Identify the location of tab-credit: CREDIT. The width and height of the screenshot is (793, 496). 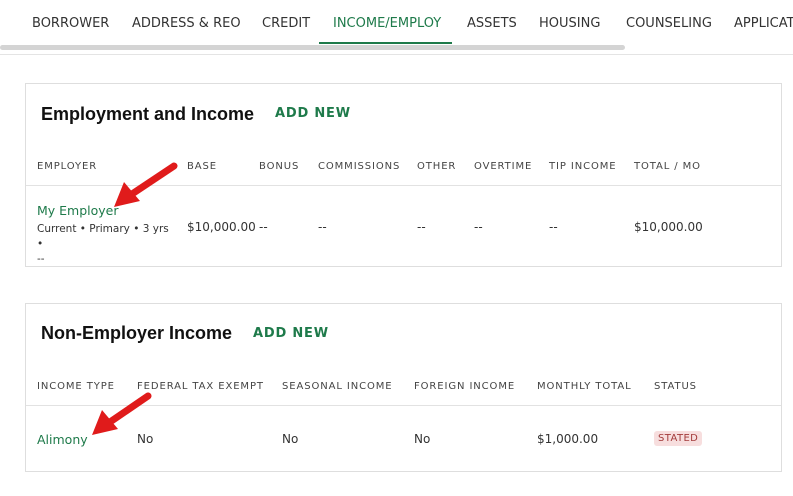
(286, 23).